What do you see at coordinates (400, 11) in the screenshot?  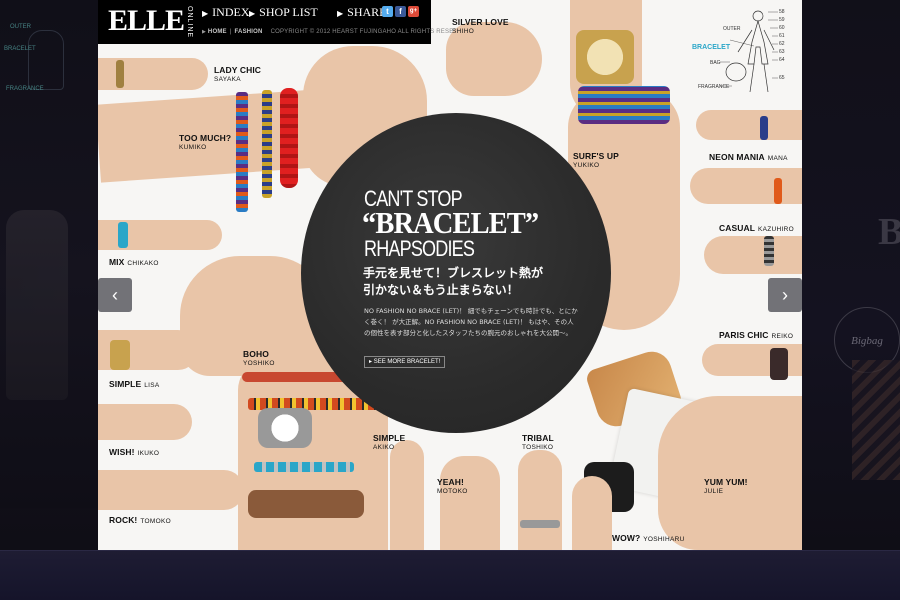 I see `facebook-icon: f` at bounding box center [400, 11].